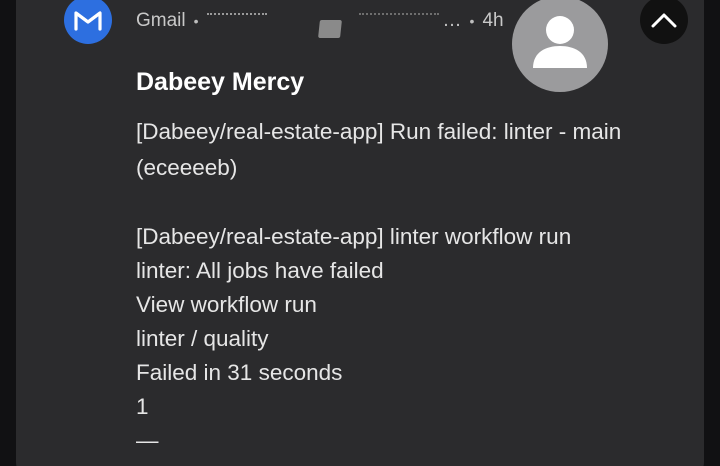 The height and width of the screenshot is (466, 720). I want to click on redacted-account-tail, so click(398, 17).